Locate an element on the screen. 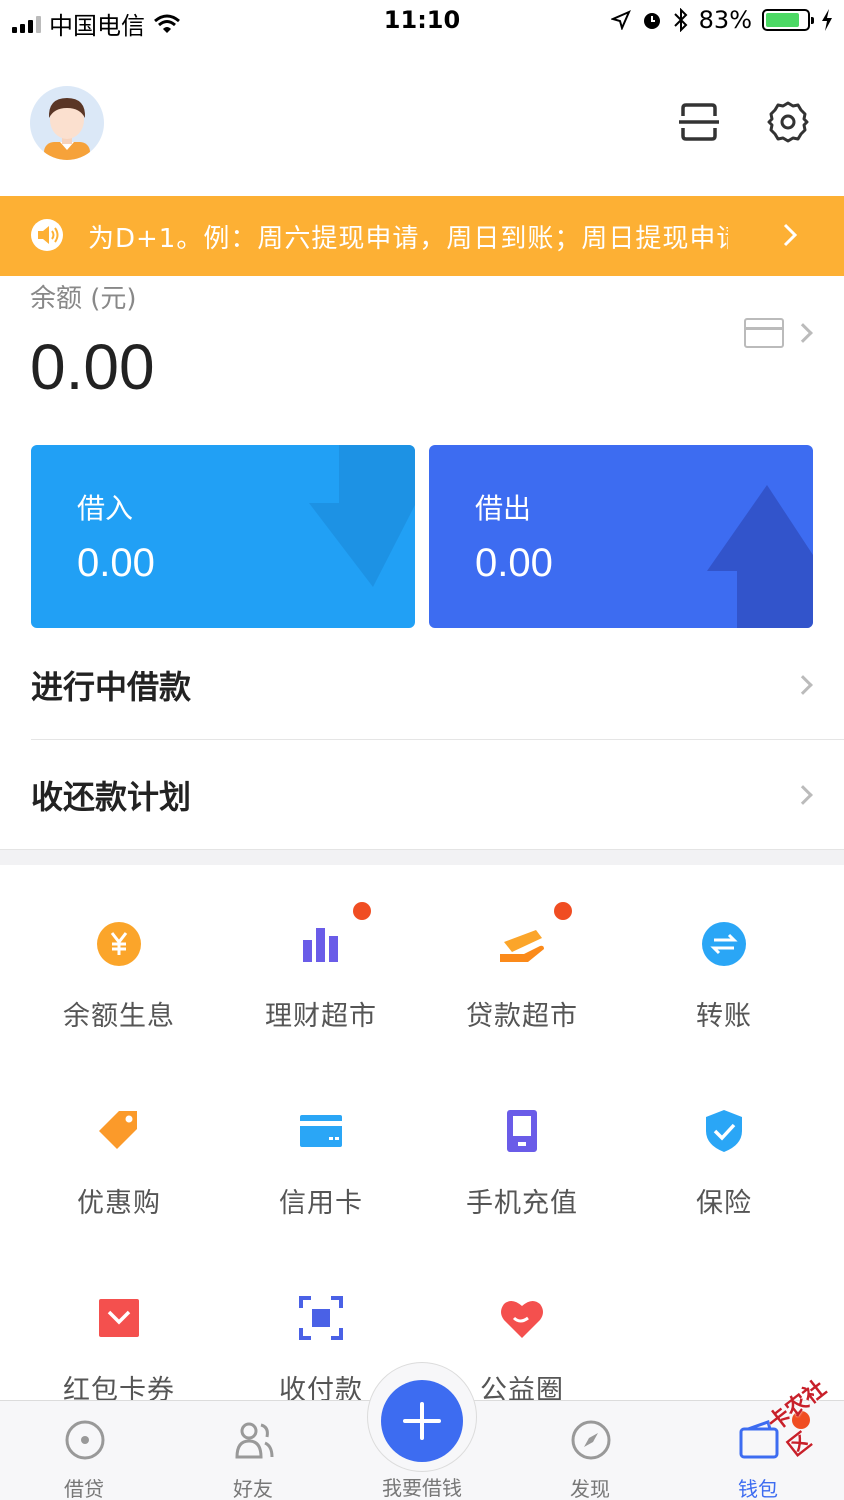  service-label: 理财超市 is located at coordinates (321, 1016).